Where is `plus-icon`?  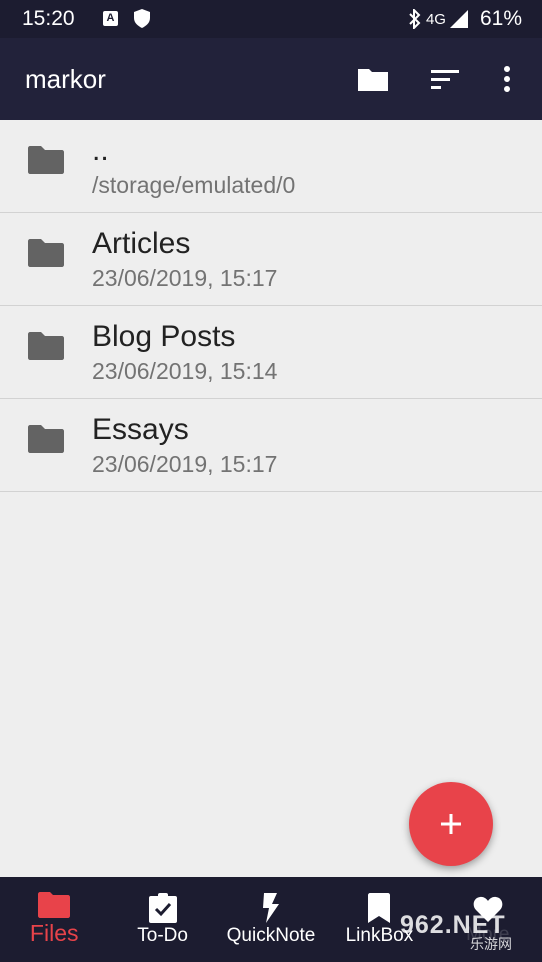 plus-icon is located at coordinates (451, 824).